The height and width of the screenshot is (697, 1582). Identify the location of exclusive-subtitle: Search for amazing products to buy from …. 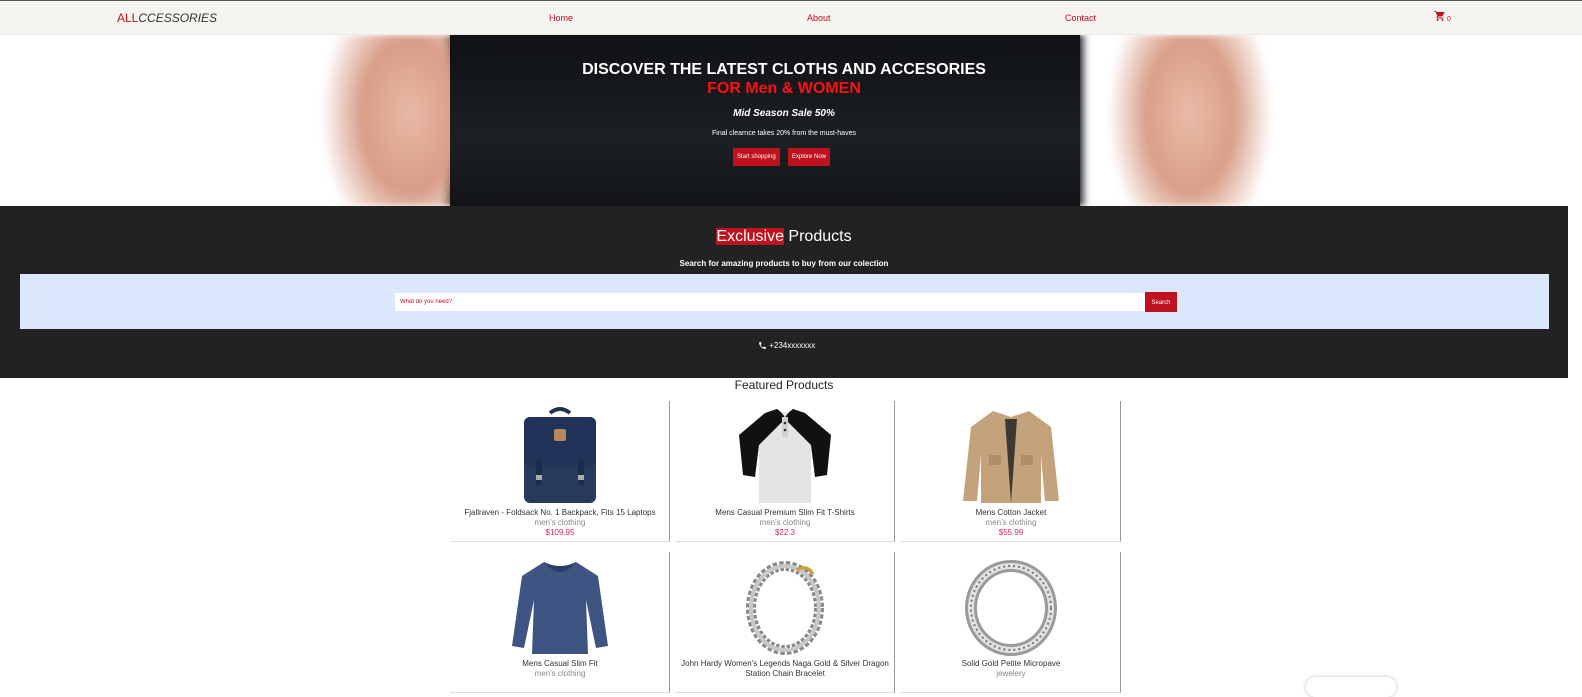
(784, 263).